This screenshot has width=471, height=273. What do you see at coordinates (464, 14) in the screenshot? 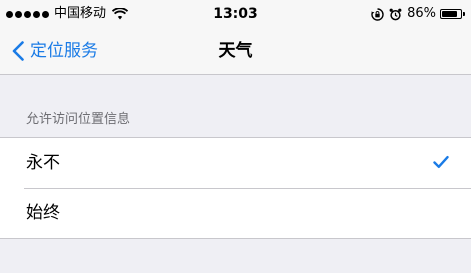
I see `battery-cap` at bounding box center [464, 14].